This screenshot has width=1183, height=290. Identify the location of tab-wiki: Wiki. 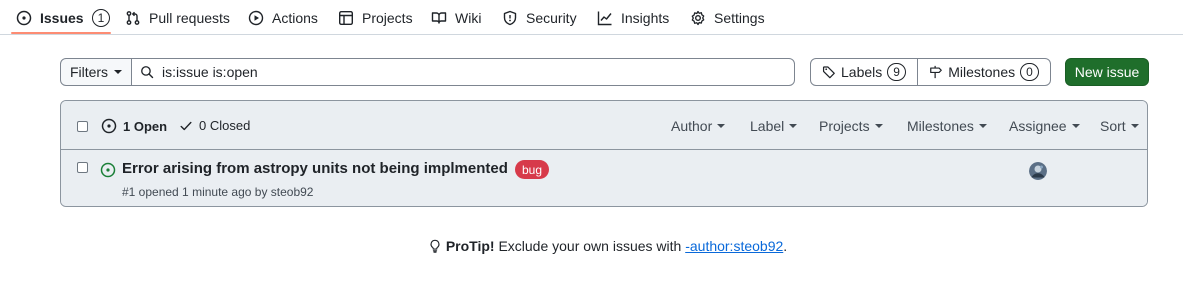
(456, 17).